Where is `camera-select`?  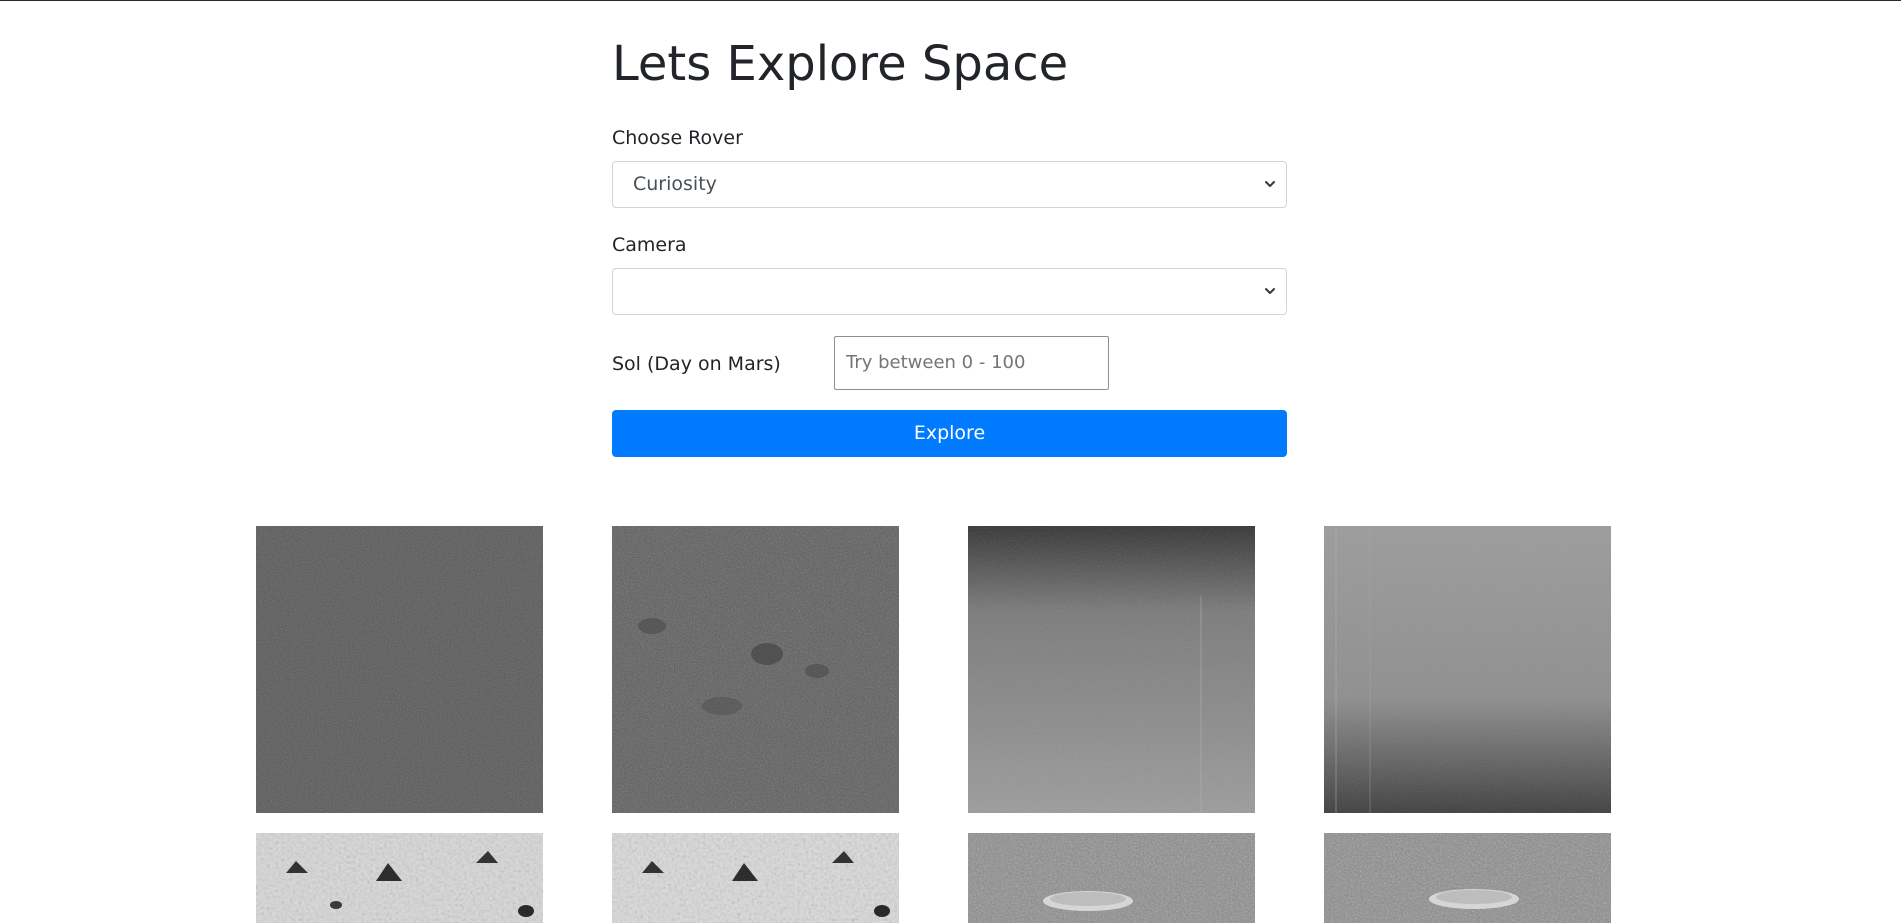
camera-select is located at coordinates (949, 291).